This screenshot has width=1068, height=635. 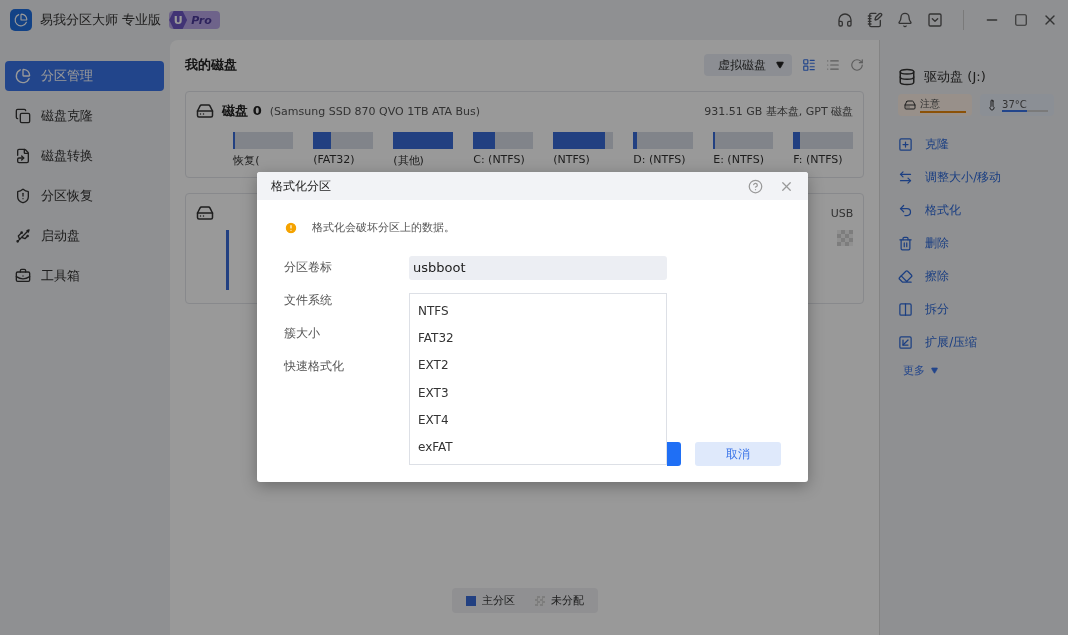 What do you see at coordinates (738, 454) in the screenshot?
I see `cancel-button: 取消` at bounding box center [738, 454].